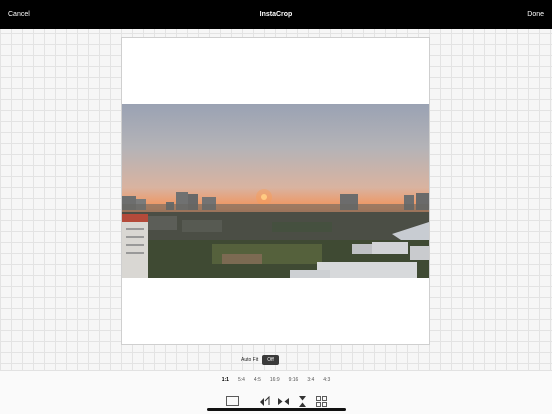 The height and width of the screenshot is (414, 552). Describe the element at coordinates (302, 401) in the screenshot. I see `flip-vertical-icon` at that location.